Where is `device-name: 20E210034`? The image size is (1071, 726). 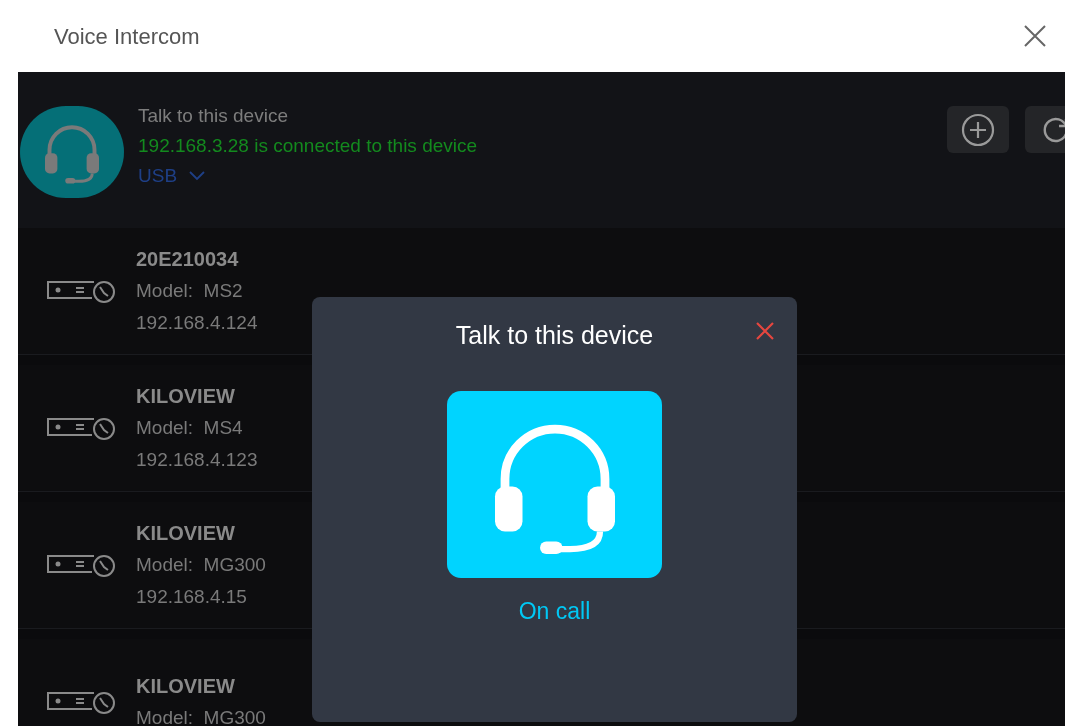 device-name: 20E210034 is located at coordinates (188, 259).